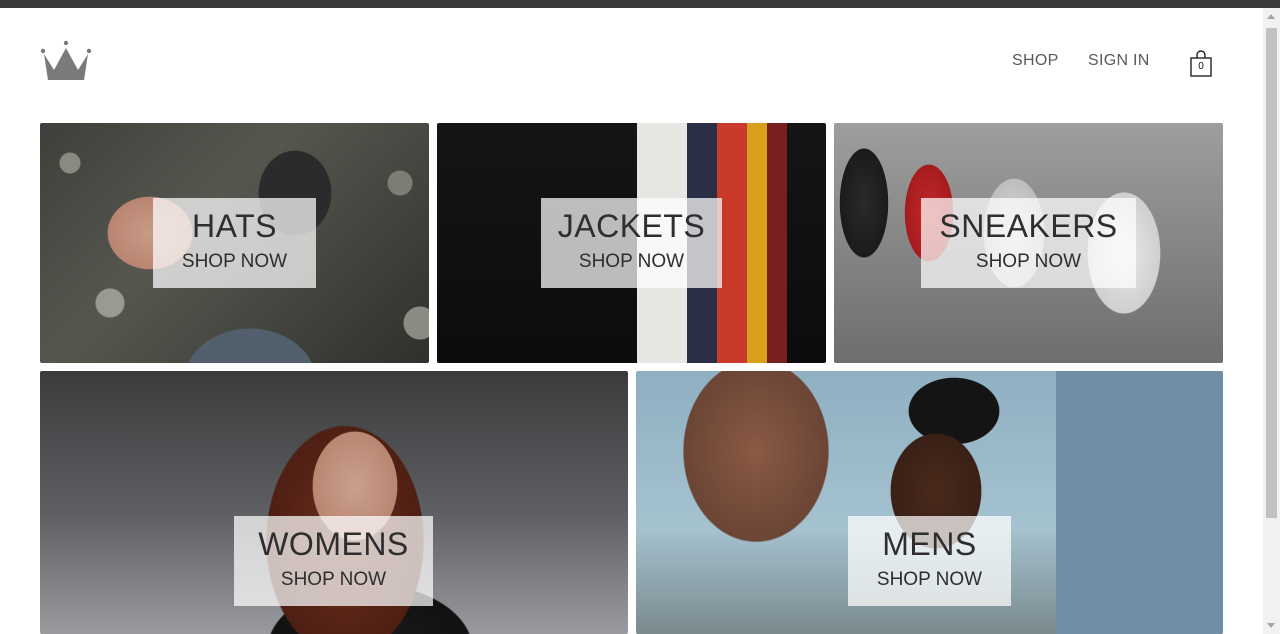 The width and height of the screenshot is (1280, 634). I want to click on category-label-sneakers: SNEAKERS SHOP NOW, so click(1028, 243).